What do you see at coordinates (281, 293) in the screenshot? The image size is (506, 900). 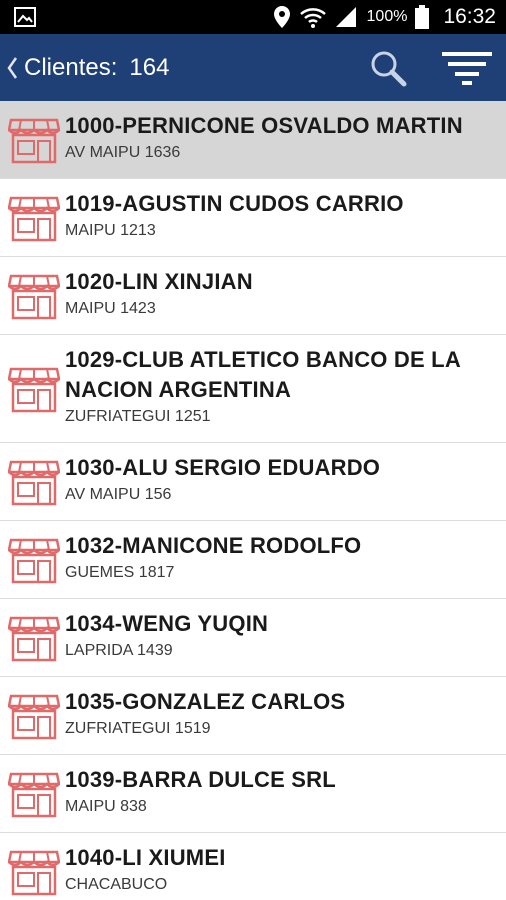 I see `client-text: 1020-LIN XINJIAN MAIPU 1423` at bounding box center [281, 293].